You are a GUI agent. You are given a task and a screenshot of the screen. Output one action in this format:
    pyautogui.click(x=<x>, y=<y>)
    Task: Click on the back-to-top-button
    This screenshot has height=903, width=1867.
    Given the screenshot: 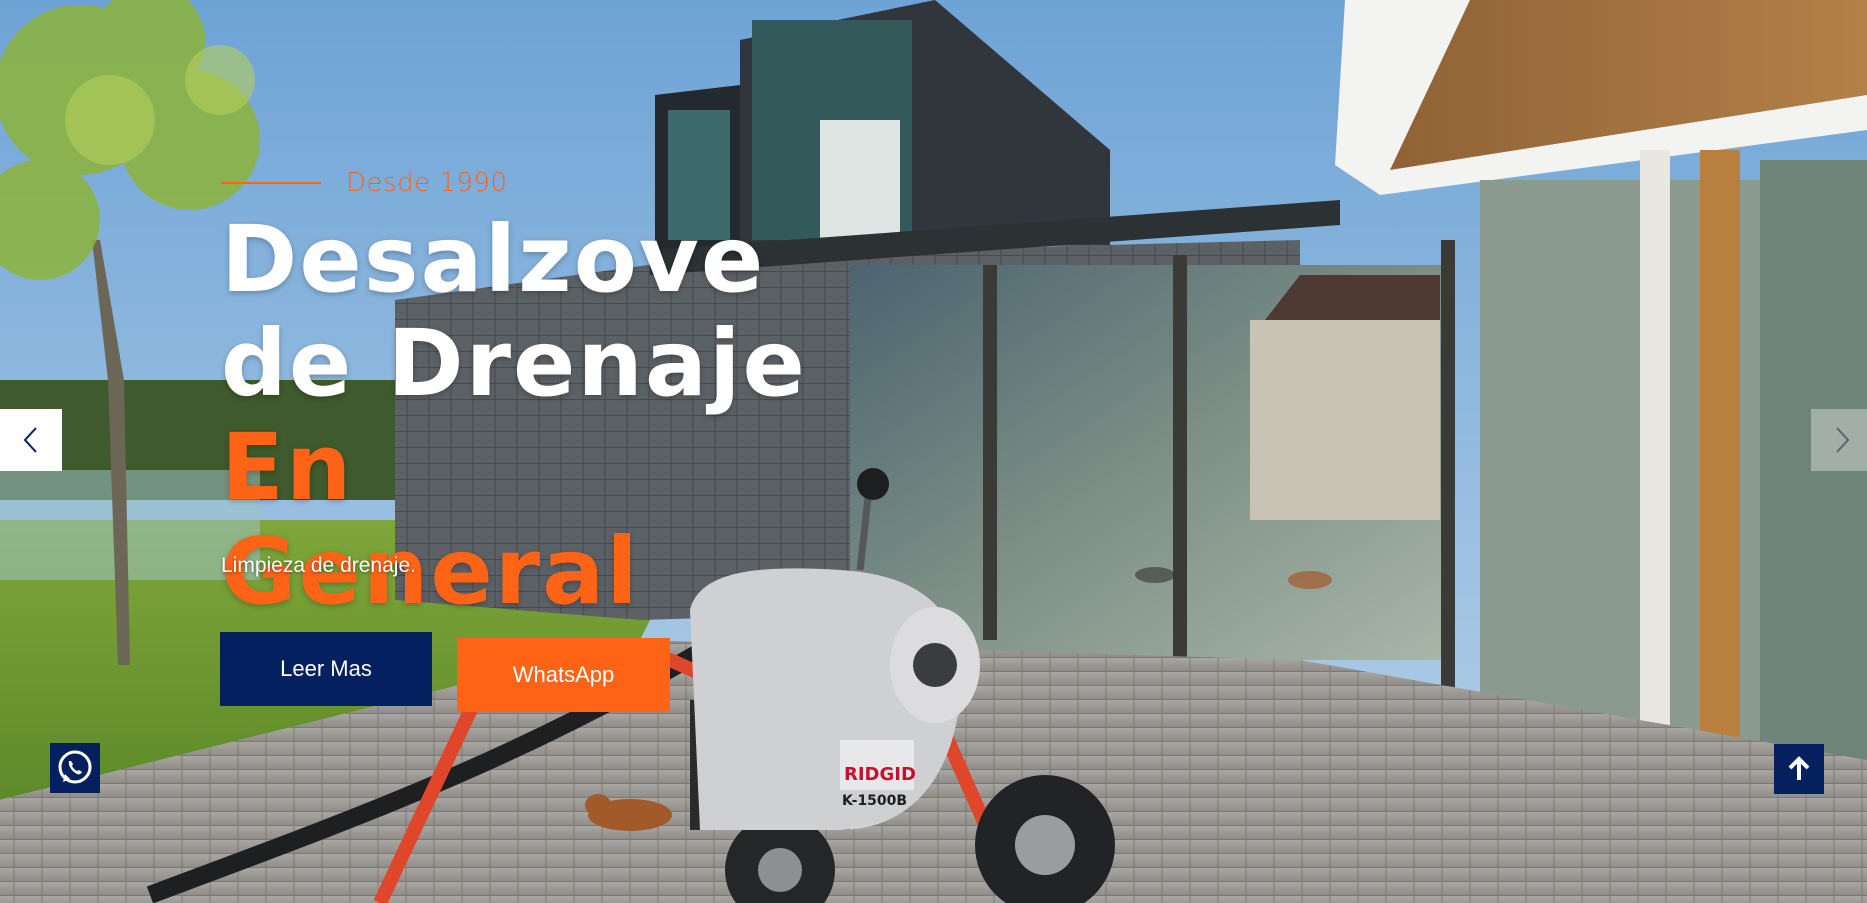 What is the action you would take?
    pyautogui.click(x=1799, y=769)
    